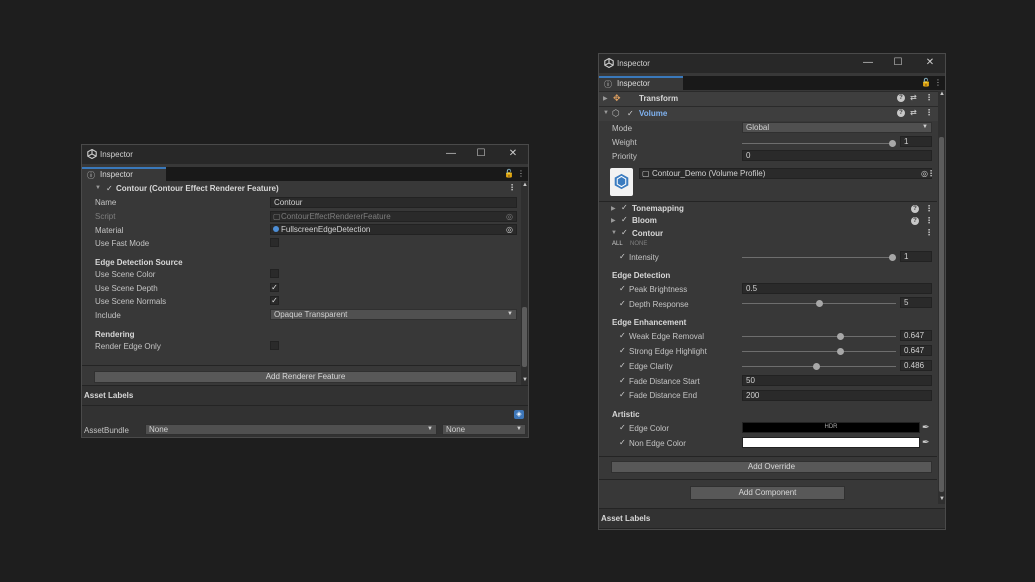 This screenshot has width=1035, height=582. Describe the element at coordinates (617, 244) in the screenshot. I see `select-all-button: ALL` at that location.